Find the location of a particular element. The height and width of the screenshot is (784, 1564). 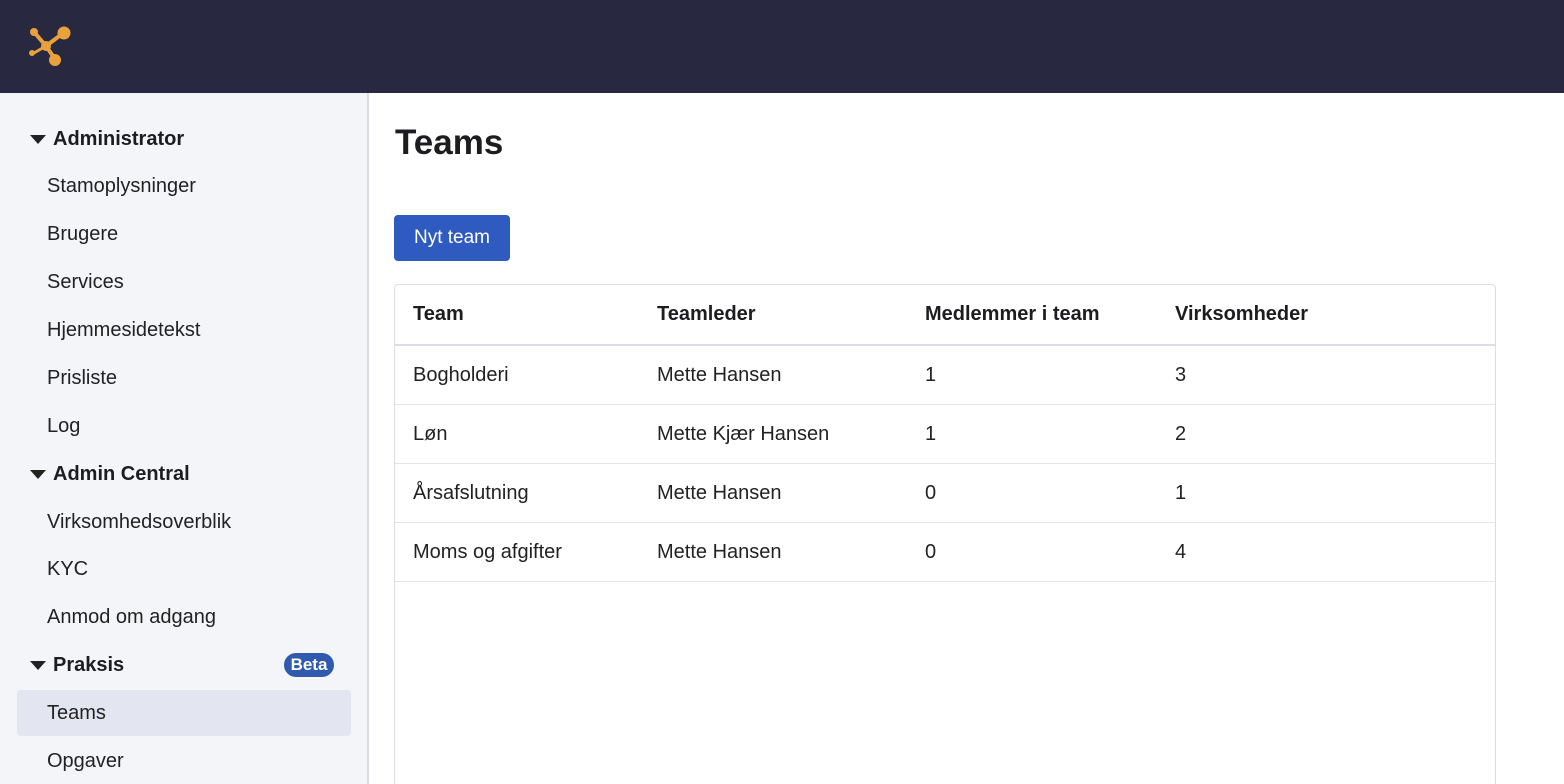

sidebar-section-title: Praksis is located at coordinates (89, 664).